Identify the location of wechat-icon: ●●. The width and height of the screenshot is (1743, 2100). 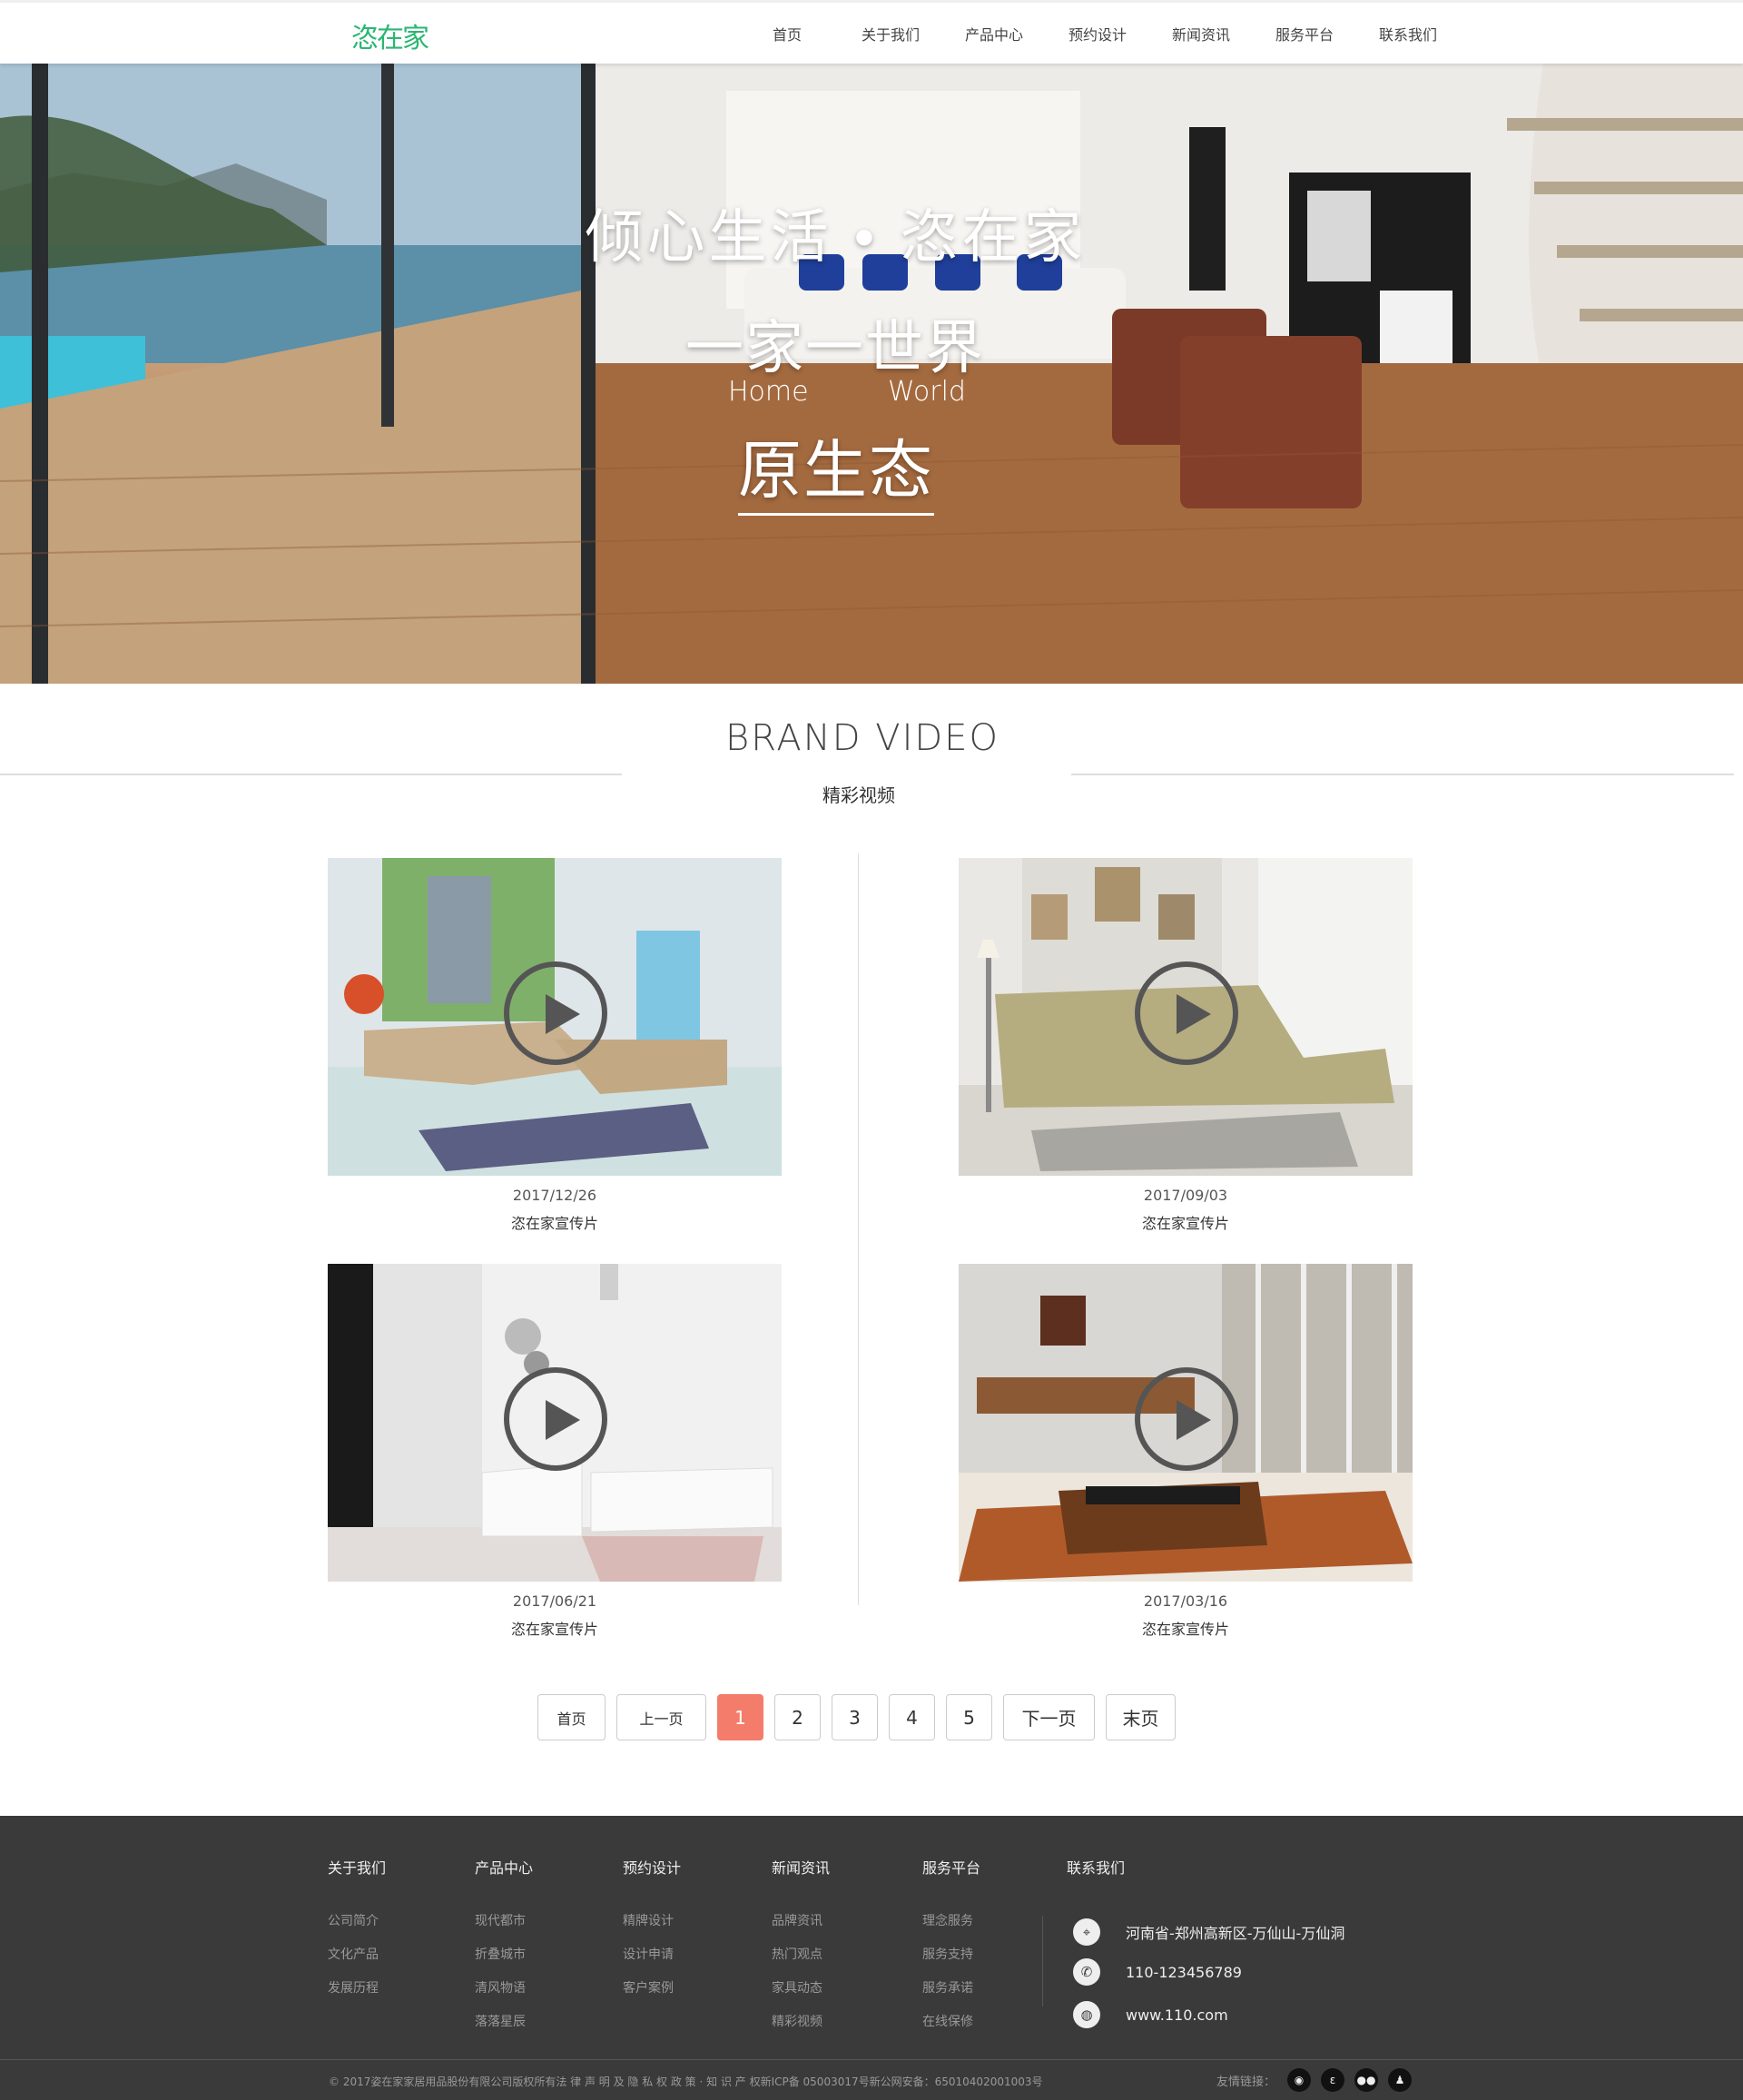
(1366, 2080).